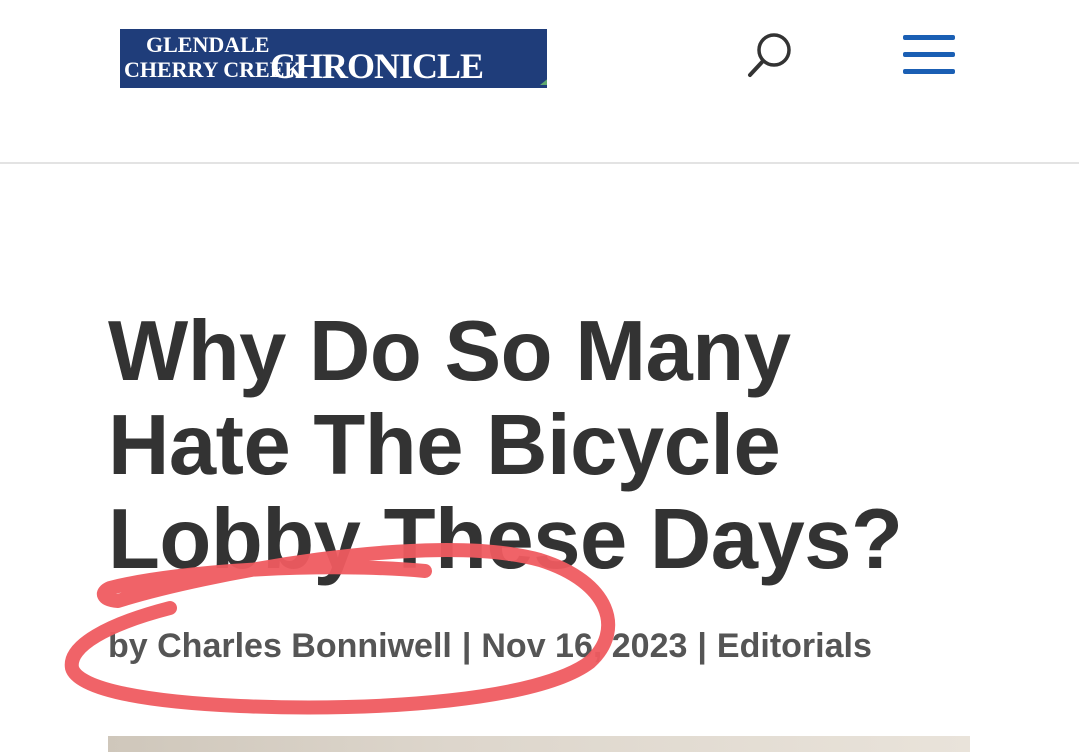 Image resolution: width=1079 pixels, height=752 pixels. What do you see at coordinates (929, 37) in the screenshot?
I see `hamburger-menu-icon` at bounding box center [929, 37].